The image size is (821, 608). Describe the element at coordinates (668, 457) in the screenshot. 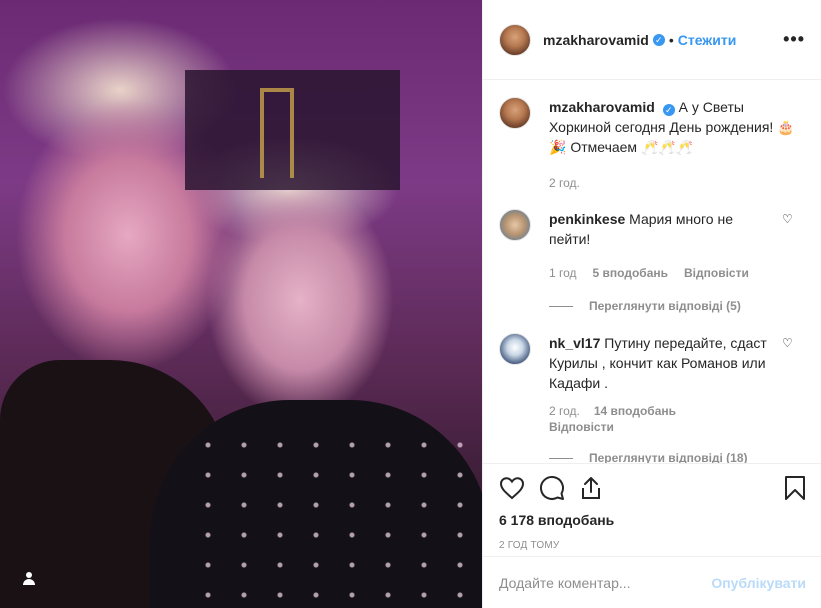

I see `view-replies-label: Переглянути відповіді (18)` at that location.